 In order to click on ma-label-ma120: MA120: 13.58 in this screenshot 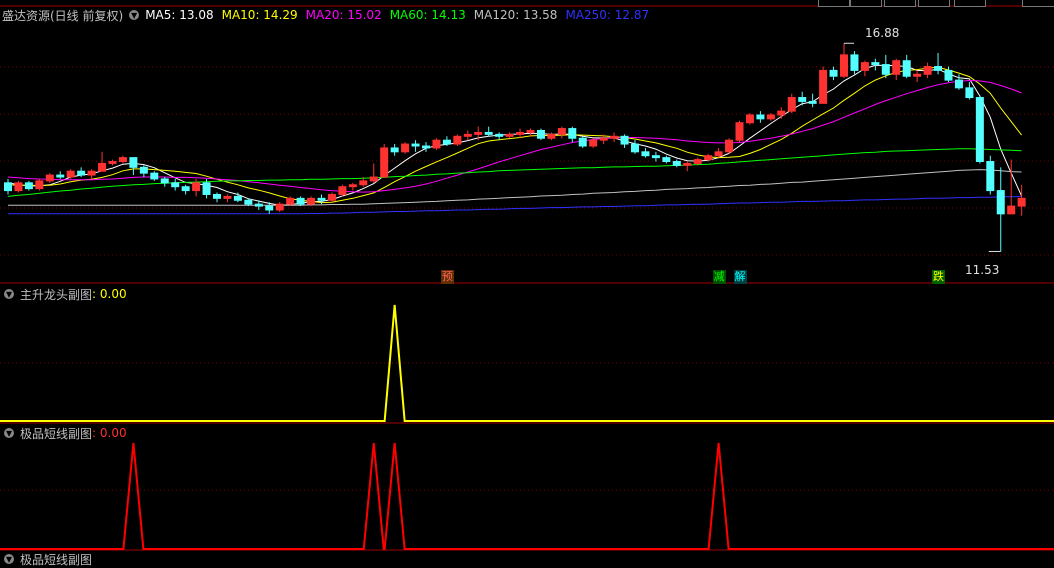, I will do `click(515, 15)`.